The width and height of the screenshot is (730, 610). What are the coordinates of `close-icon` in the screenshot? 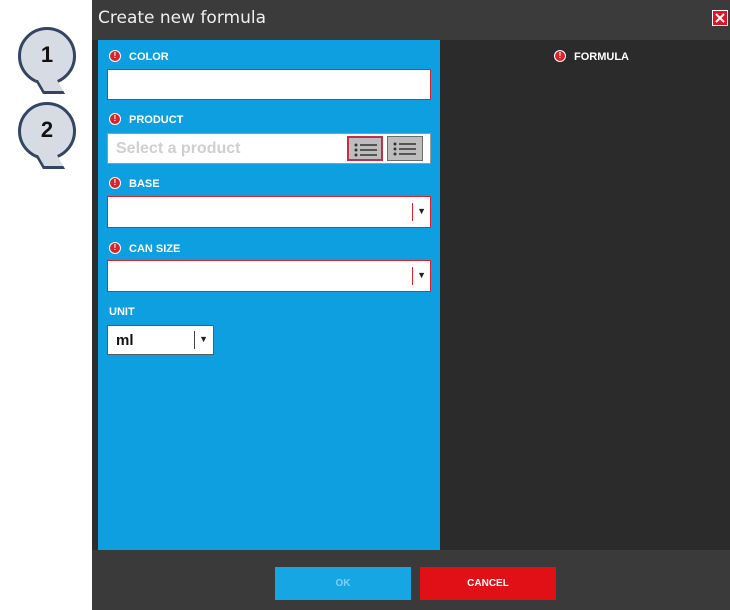 It's located at (720, 18).